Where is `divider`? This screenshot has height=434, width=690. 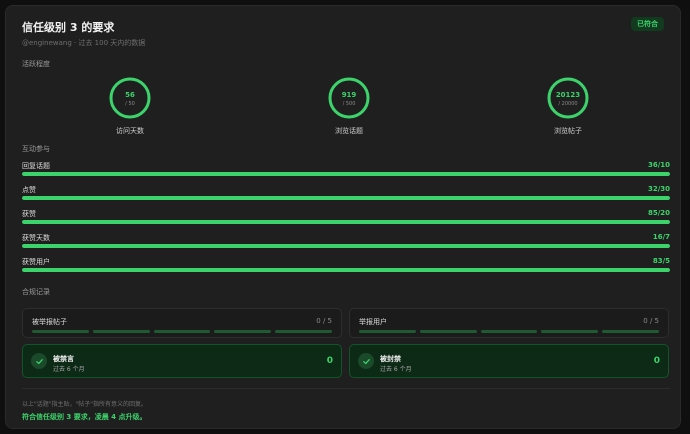
divider is located at coordinates (346, 388).